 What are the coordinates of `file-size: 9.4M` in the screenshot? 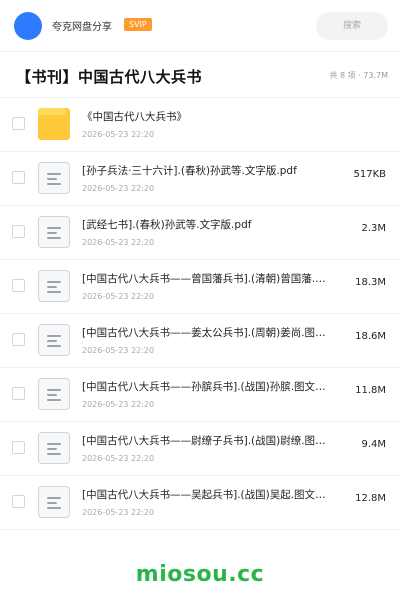 It's located at (373, 444).